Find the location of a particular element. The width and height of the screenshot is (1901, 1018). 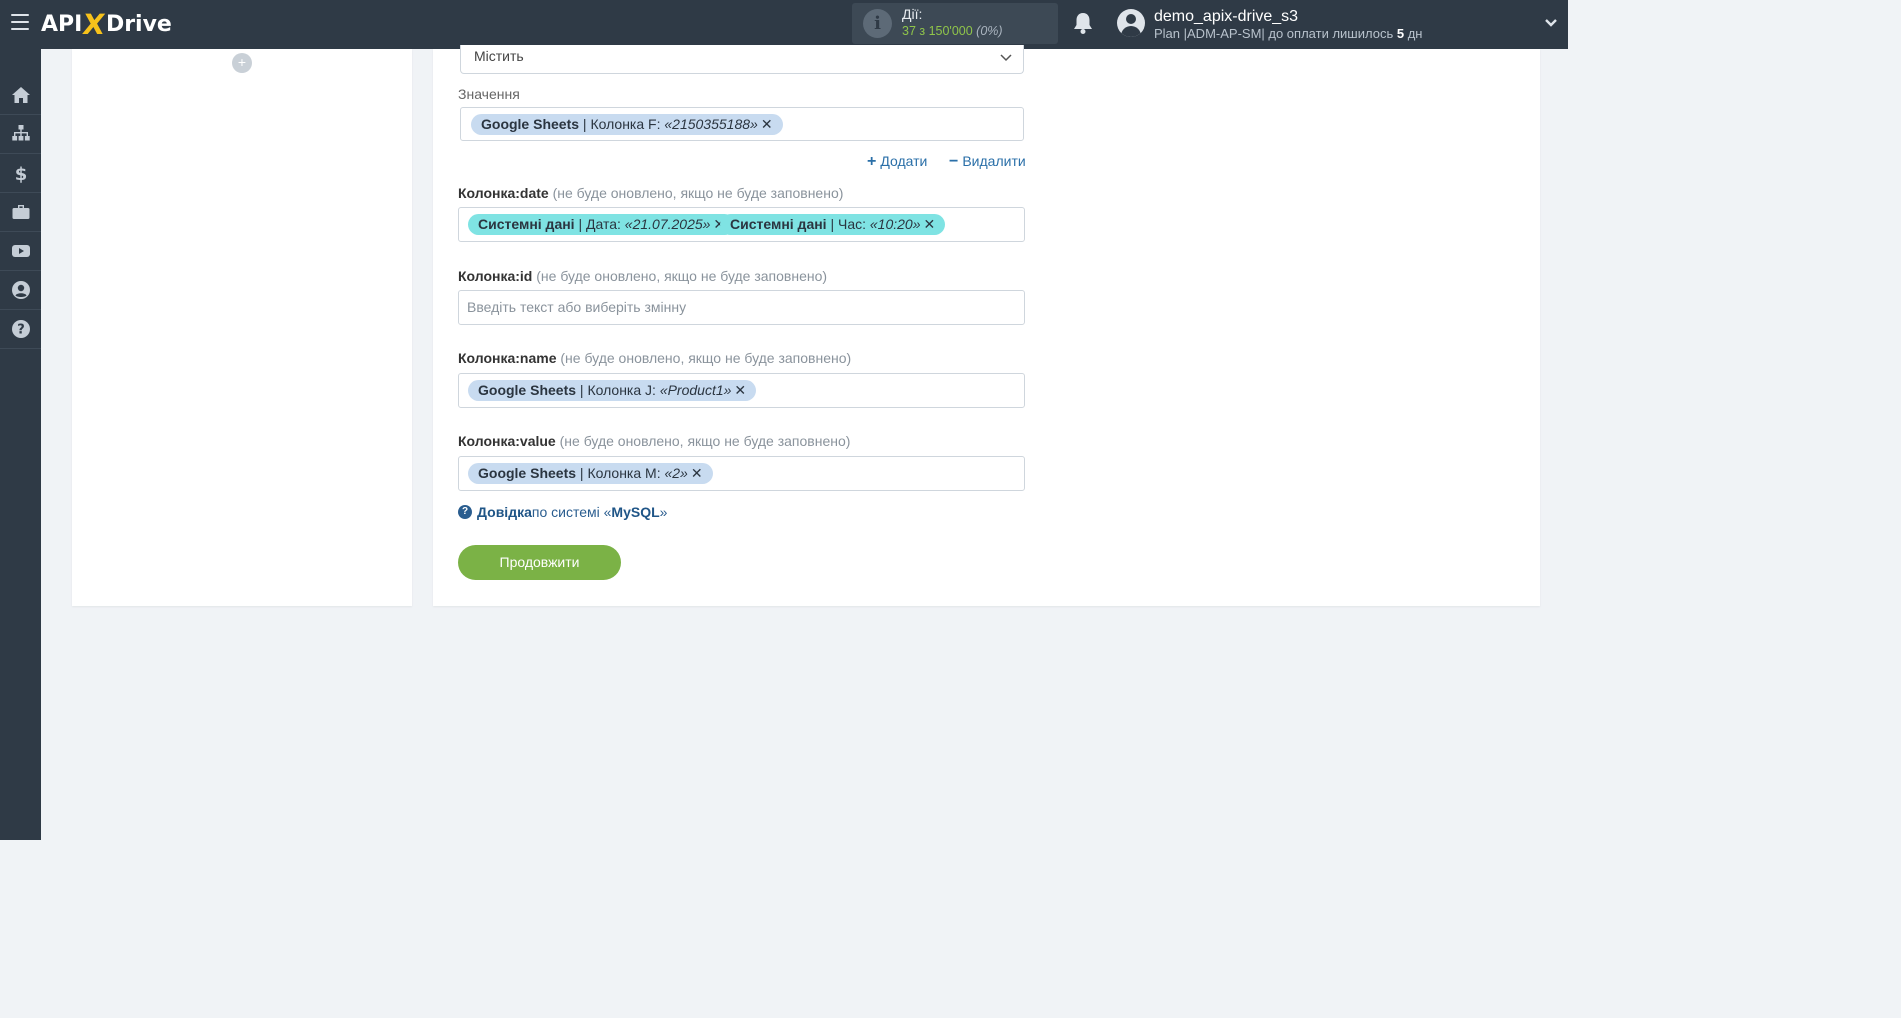

help-link: Довідка is located at coordinates (504, 512).